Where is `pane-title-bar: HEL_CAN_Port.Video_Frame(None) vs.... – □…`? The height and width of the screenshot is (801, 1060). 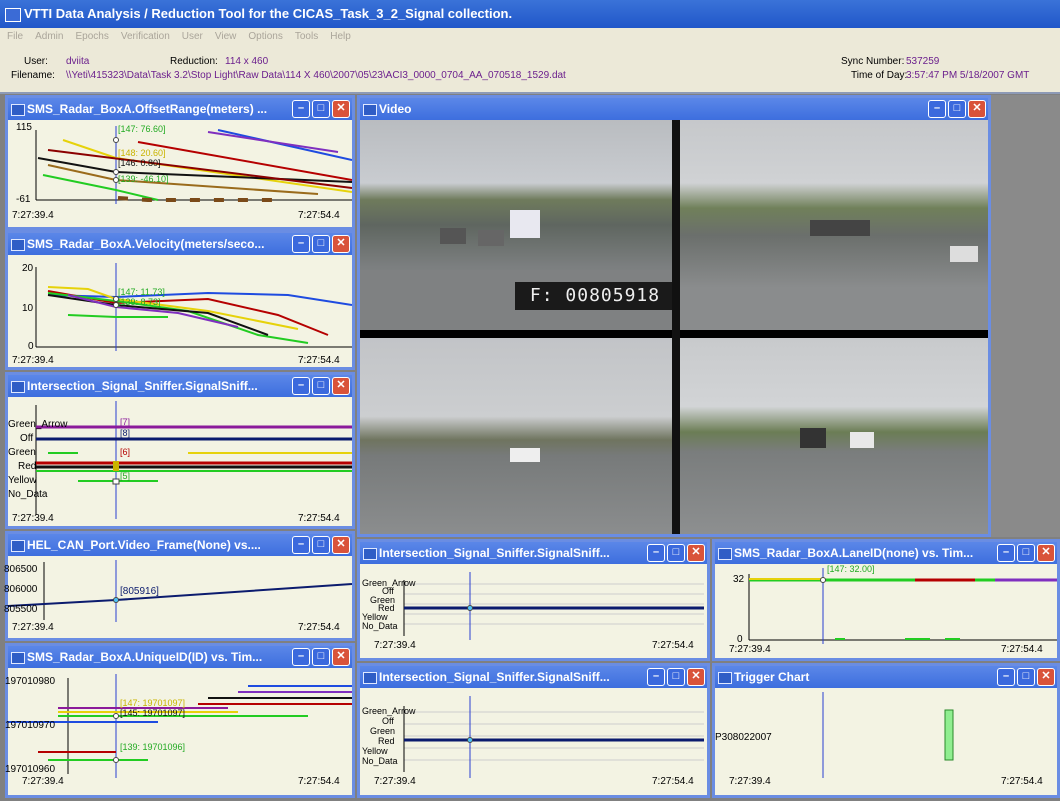 pane-title-bar: HEL_CAN_Port.Video_Frame(None) vs.... – □… is located at coordinates (180, 545).